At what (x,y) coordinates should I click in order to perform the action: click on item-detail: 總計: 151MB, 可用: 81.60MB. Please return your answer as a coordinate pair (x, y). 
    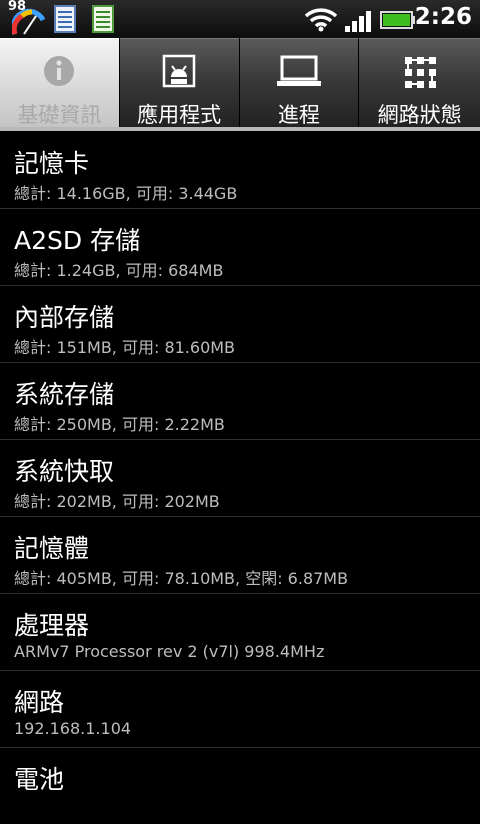
    Looking at the image, I should click on (125, 347).